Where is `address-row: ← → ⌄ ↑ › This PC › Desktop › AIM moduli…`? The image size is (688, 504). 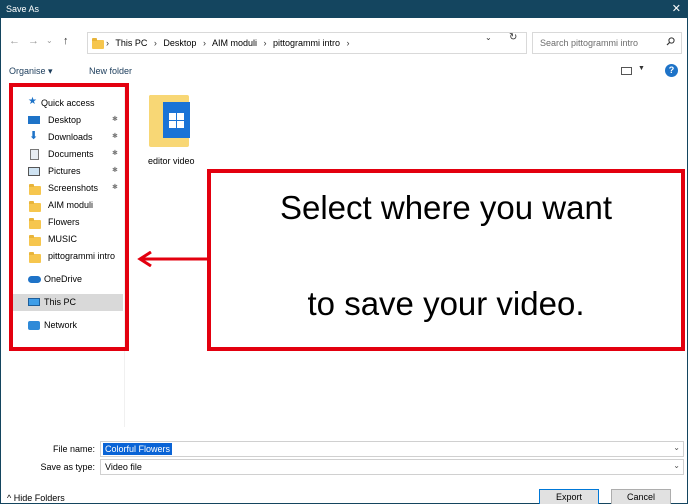 address-row: ← → ⌄ ↑ › This PC › Desktop › AIM moduli… is located at coordinates (344, 42).